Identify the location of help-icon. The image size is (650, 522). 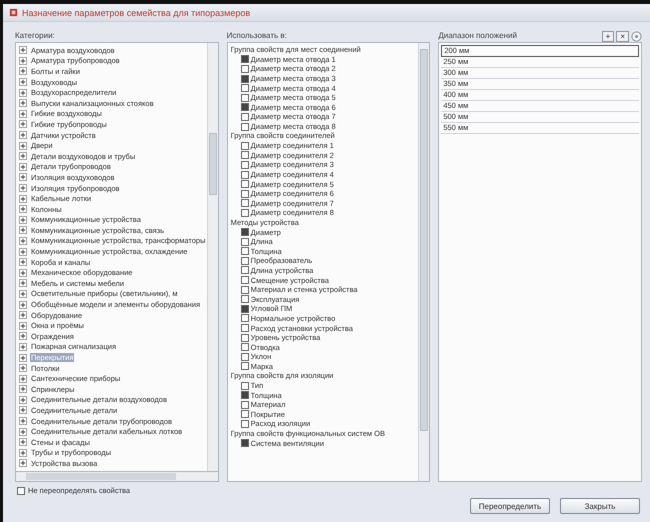
(636, 36).